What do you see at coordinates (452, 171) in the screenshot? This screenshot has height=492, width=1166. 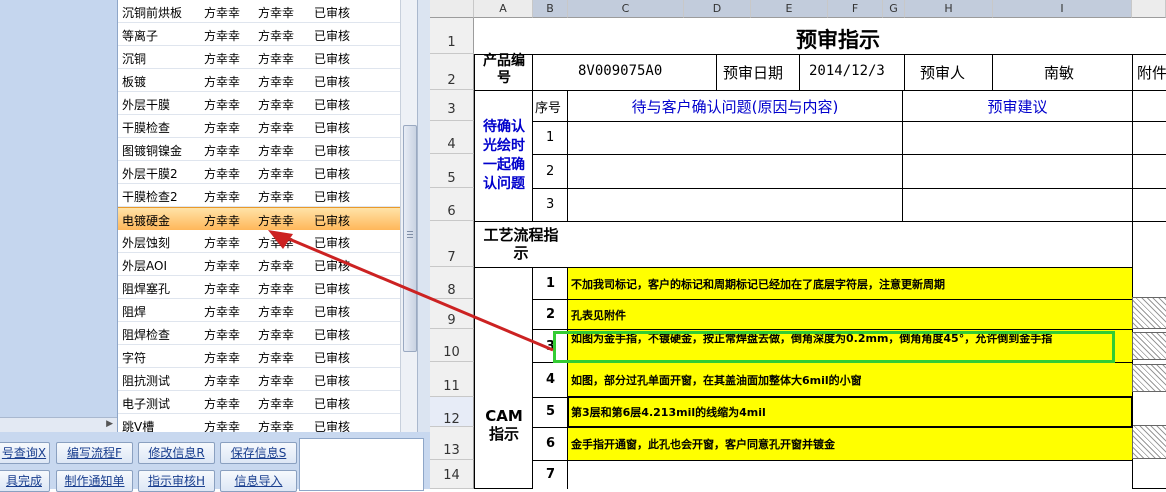 I see `row-header: 5` at bounding box center [452, 171].